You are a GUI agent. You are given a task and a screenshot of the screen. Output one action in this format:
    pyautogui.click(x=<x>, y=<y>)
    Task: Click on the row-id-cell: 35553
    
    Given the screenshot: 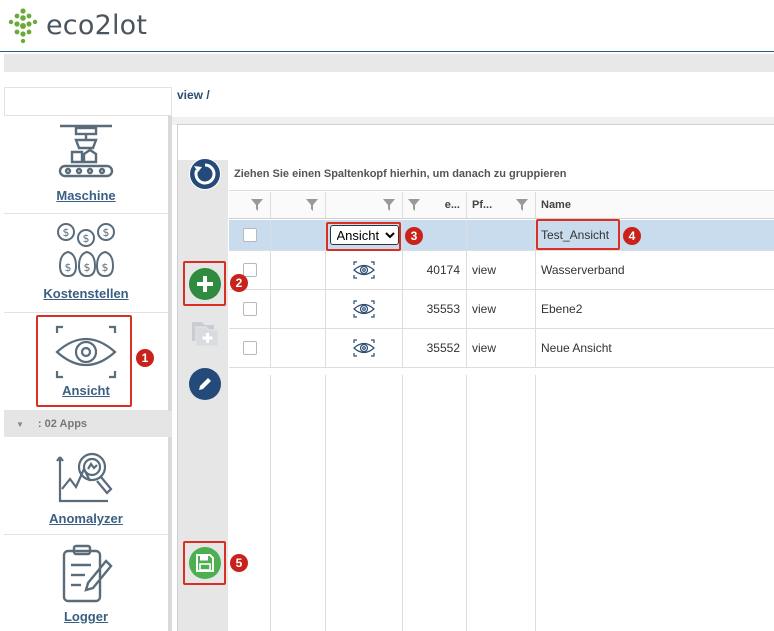 What is the action you would take?
    pyautogui.click(x=435, y=309)
    